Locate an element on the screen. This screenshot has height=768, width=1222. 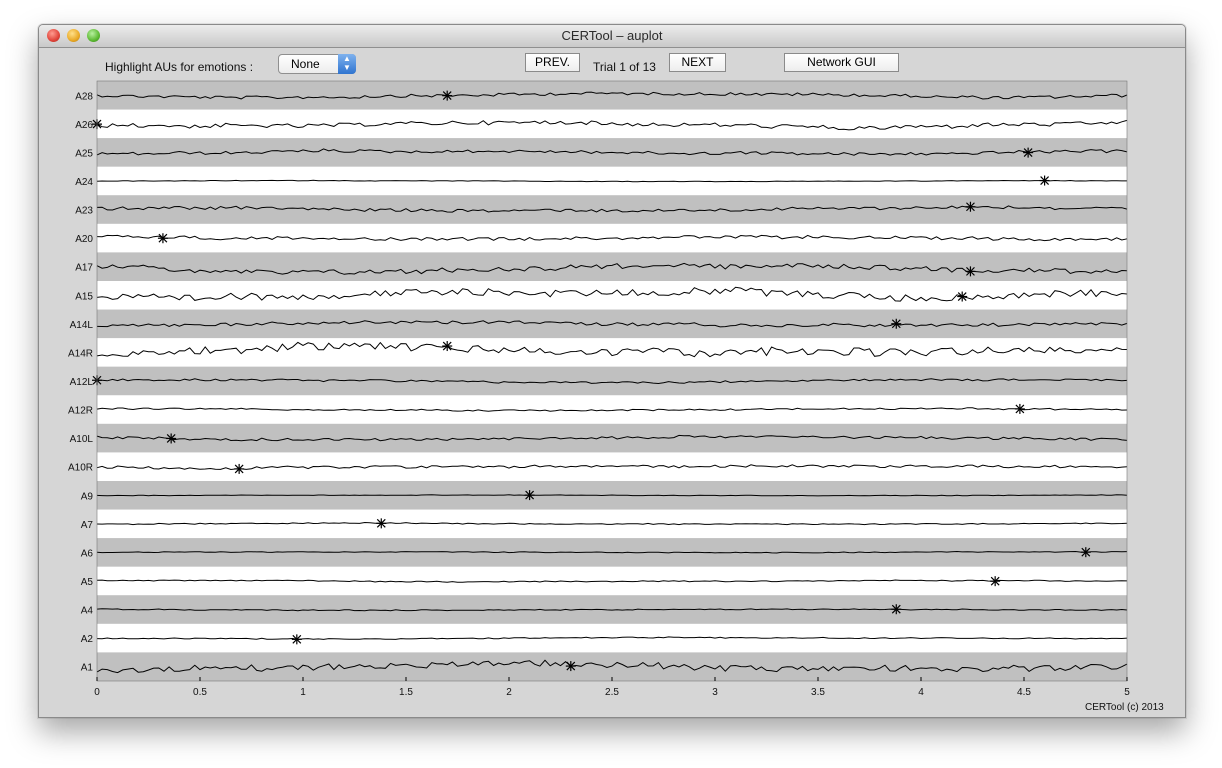
au-label: A12L is located at coordinates (82, 382).